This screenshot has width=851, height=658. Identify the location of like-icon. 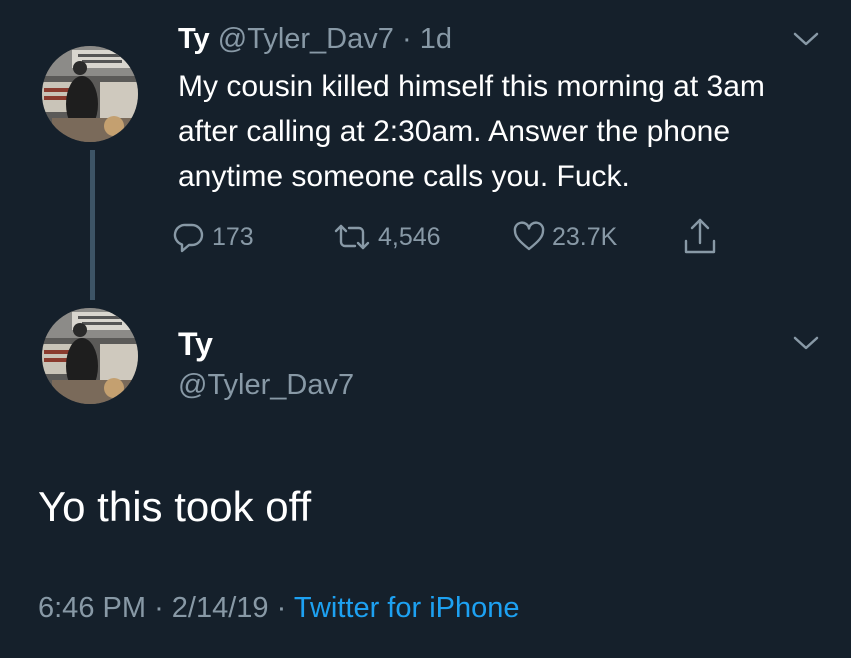
(529, 236).